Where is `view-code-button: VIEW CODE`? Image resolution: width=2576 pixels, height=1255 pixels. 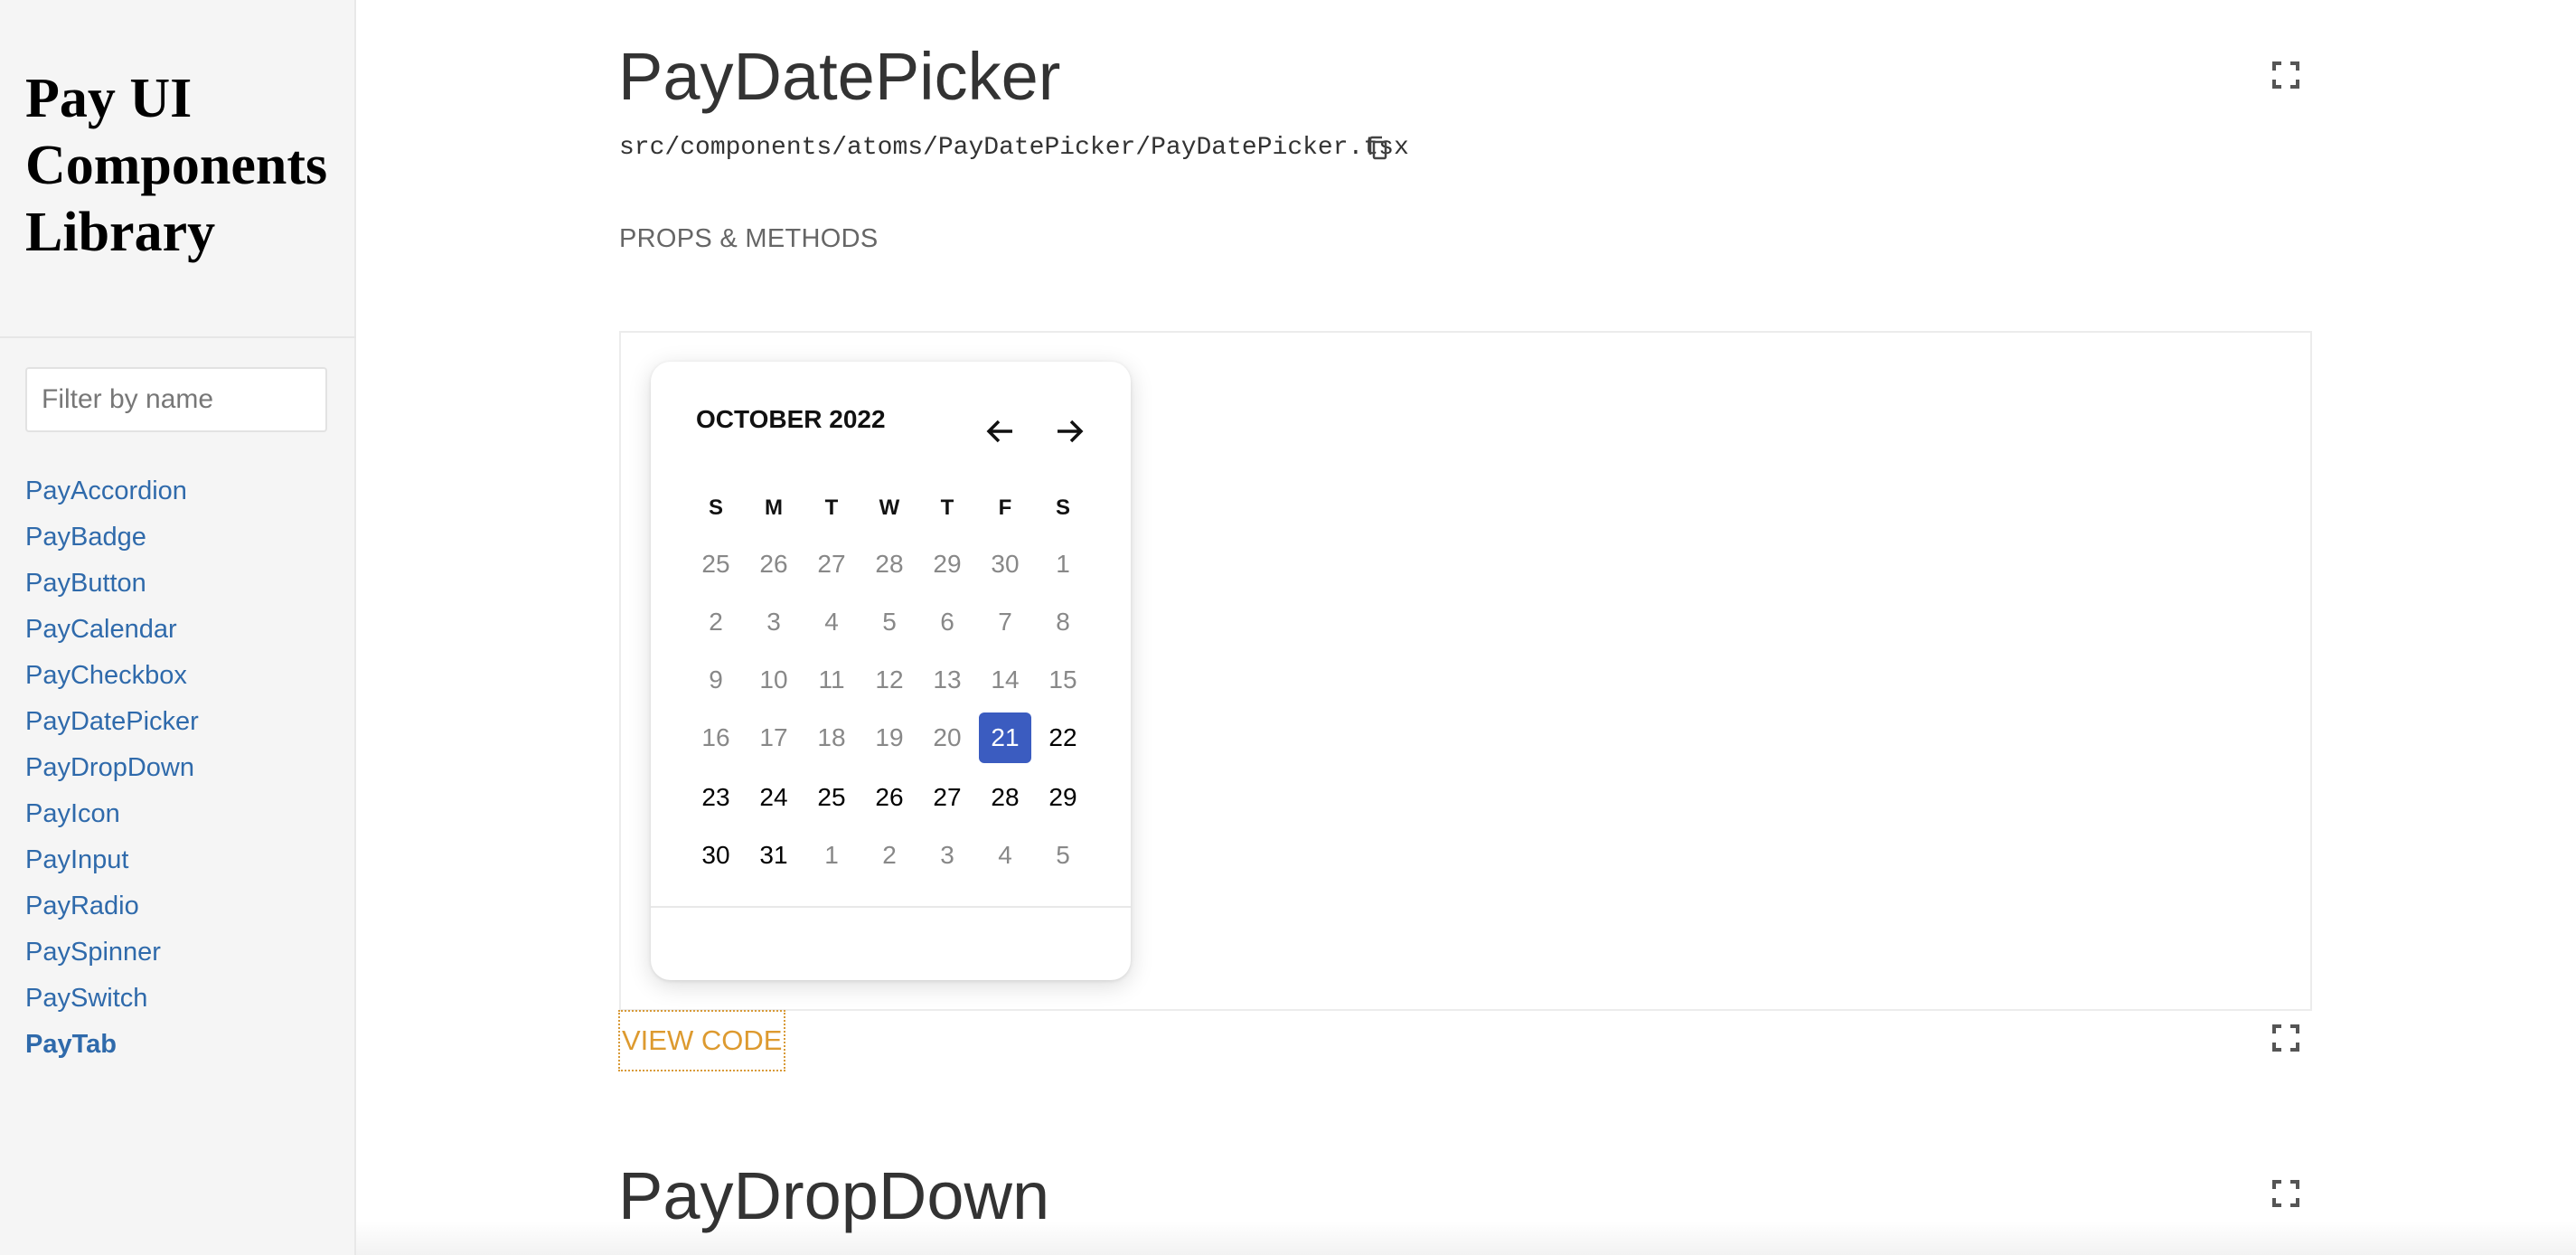
view-code-button: VIEW CODE is located at coordinates (702, 1040).